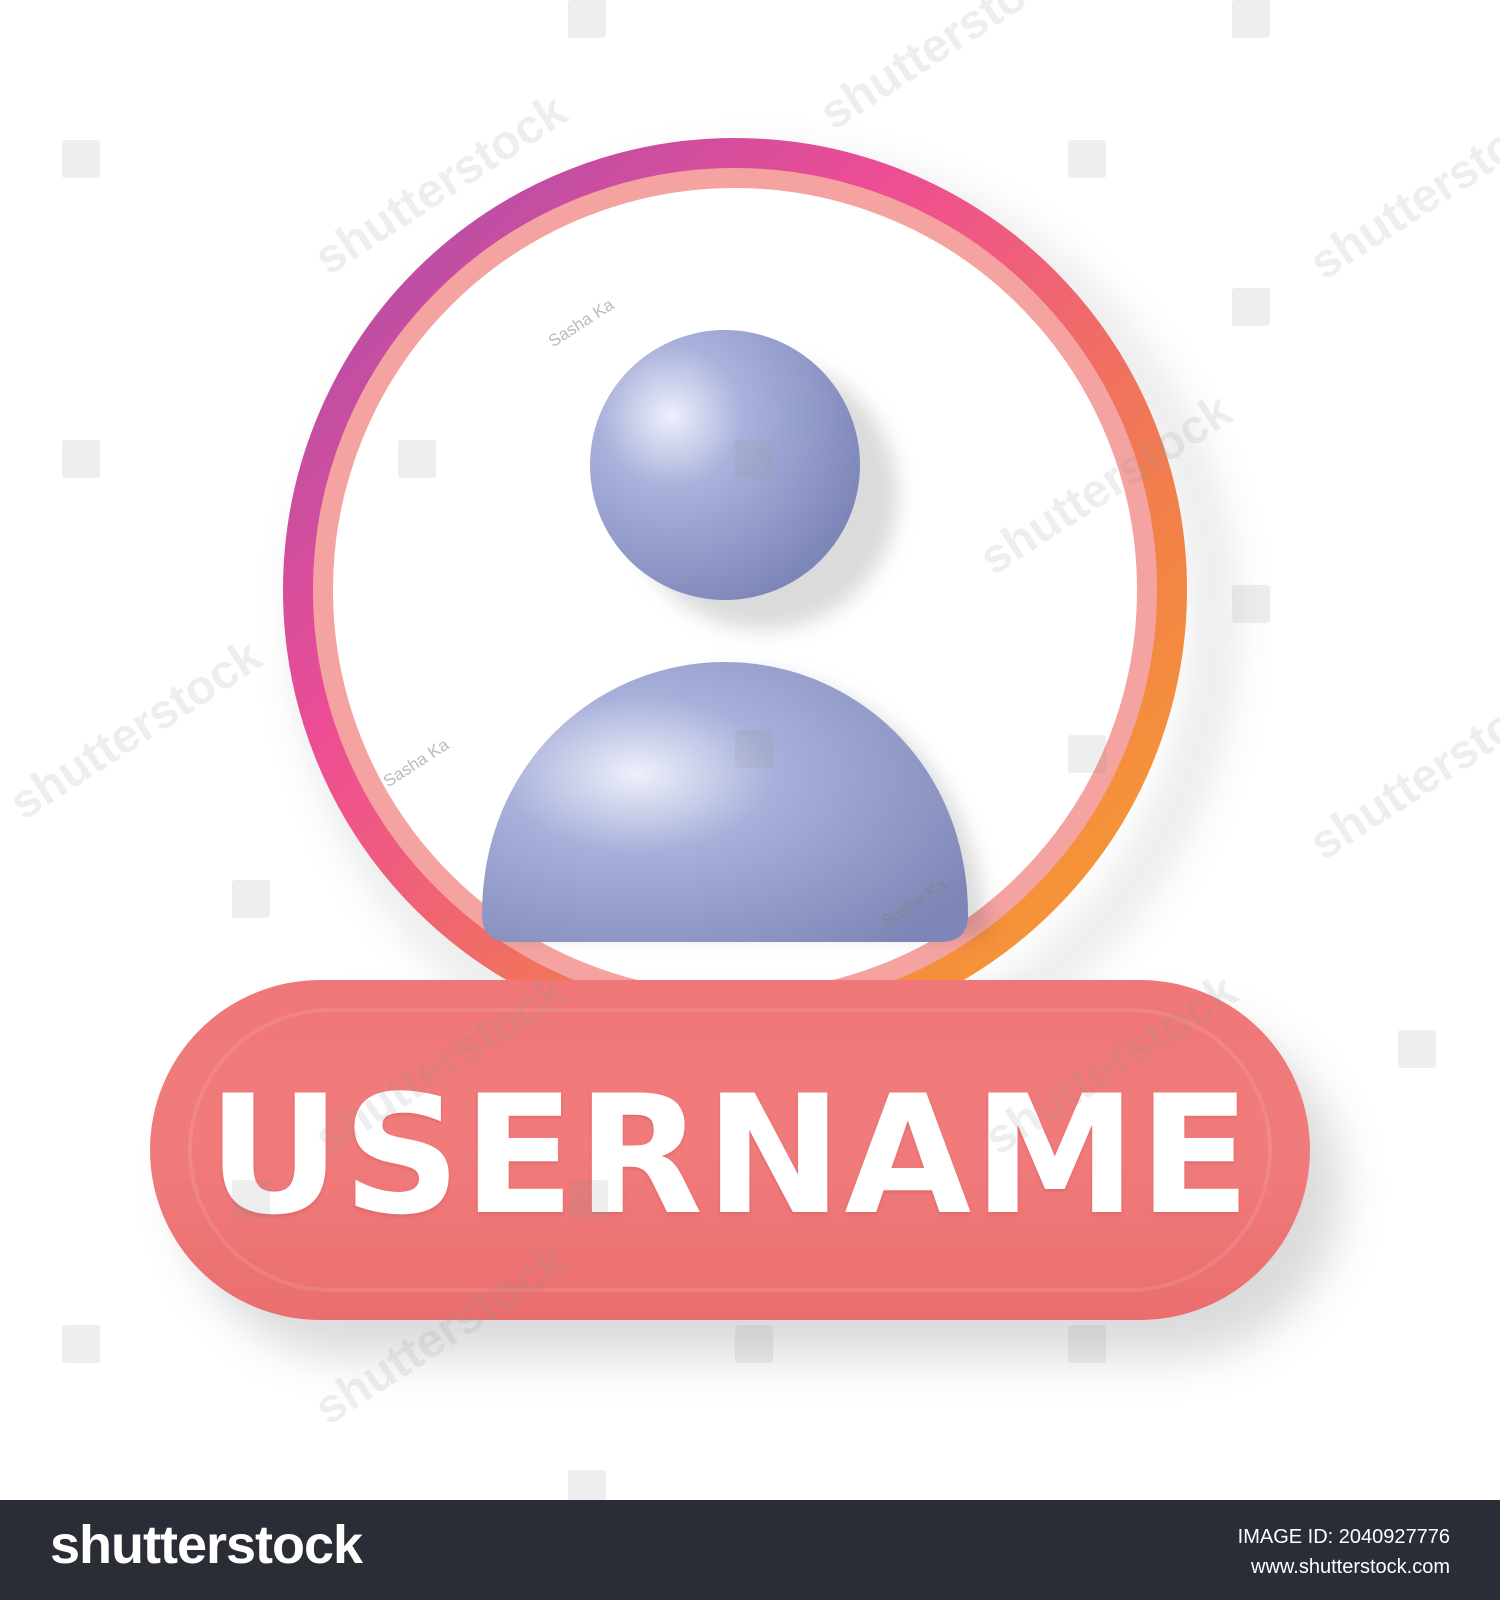 The image size is (1500, 1600). Describe the element at coordinates (1350, 1567) in the screenshot. I see `site-url-text: www.shutterstock.com` at that location.